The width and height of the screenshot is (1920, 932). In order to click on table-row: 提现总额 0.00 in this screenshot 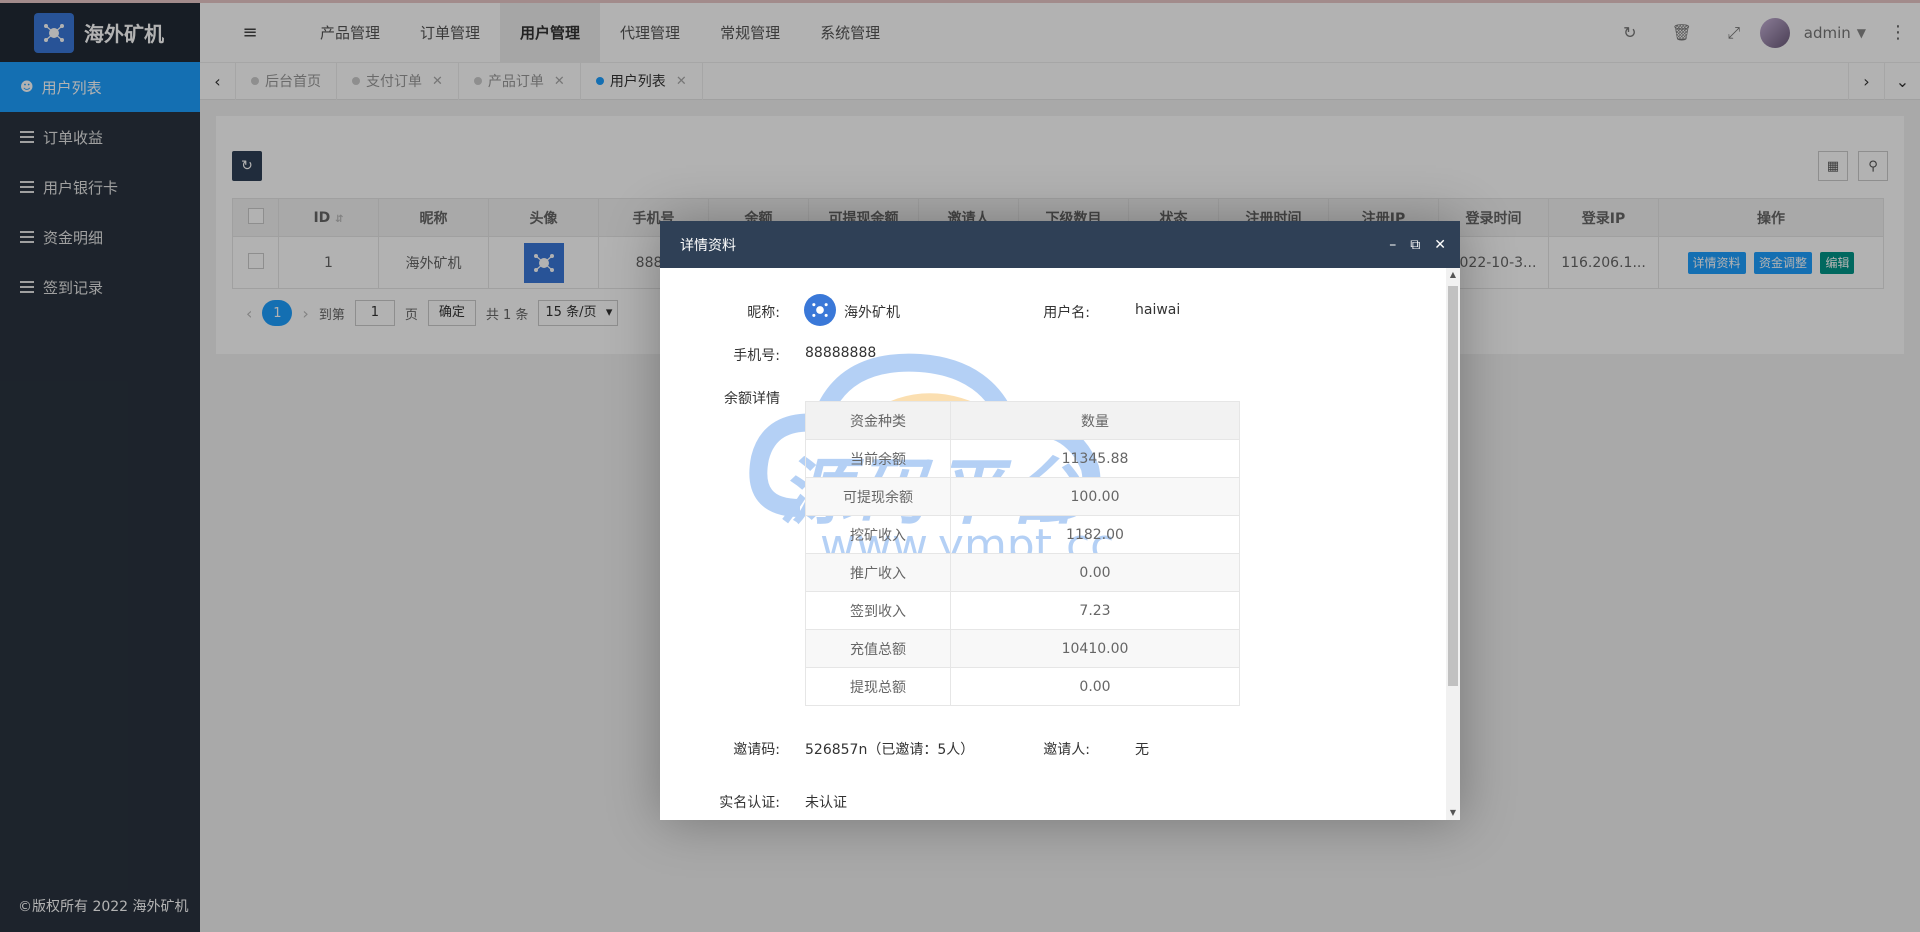, I will do `click(1022, 686)`.